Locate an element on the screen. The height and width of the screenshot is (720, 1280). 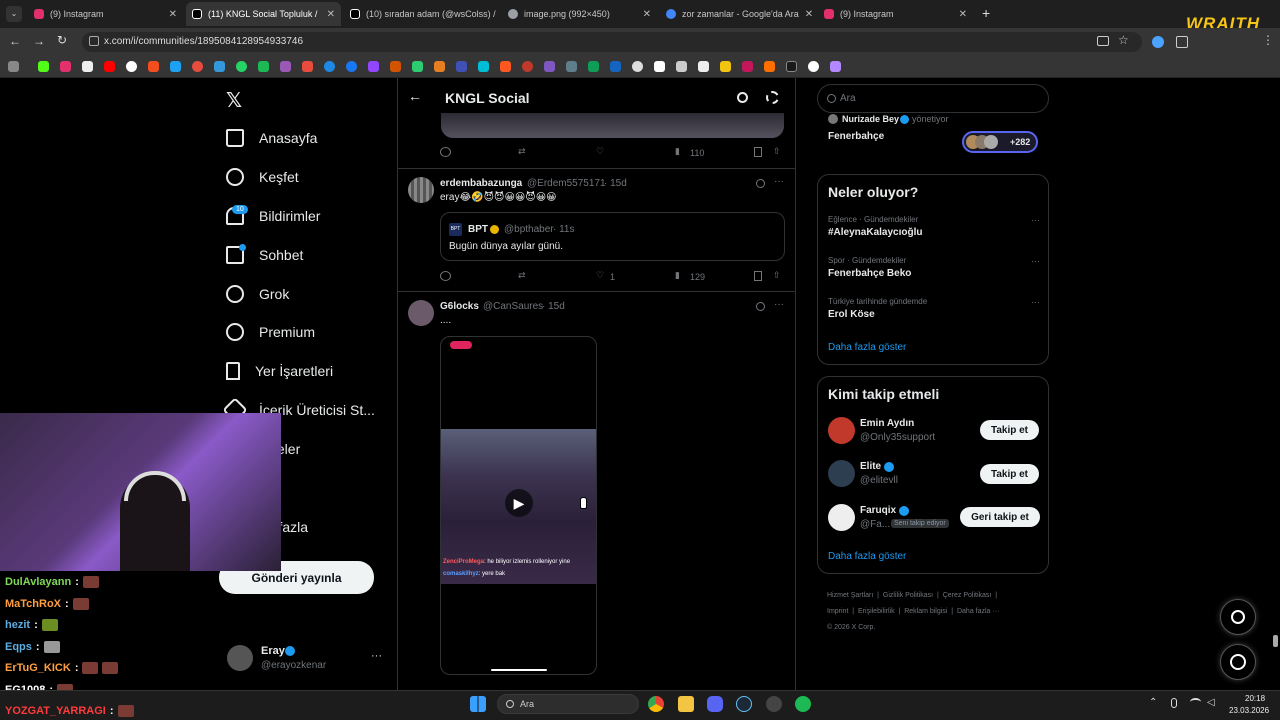
tweet-author-handle: @CanSaures is located at coordinates (513, 306).